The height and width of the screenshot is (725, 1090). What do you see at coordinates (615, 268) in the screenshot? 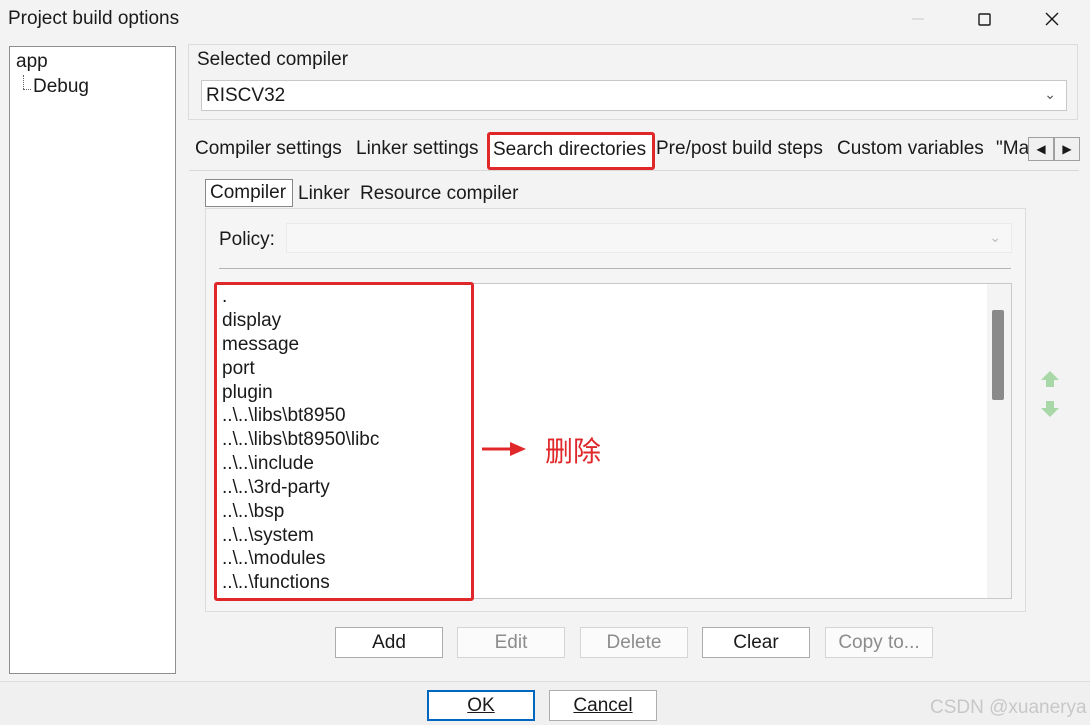
I see `divider` at bounding box center [615, 268].